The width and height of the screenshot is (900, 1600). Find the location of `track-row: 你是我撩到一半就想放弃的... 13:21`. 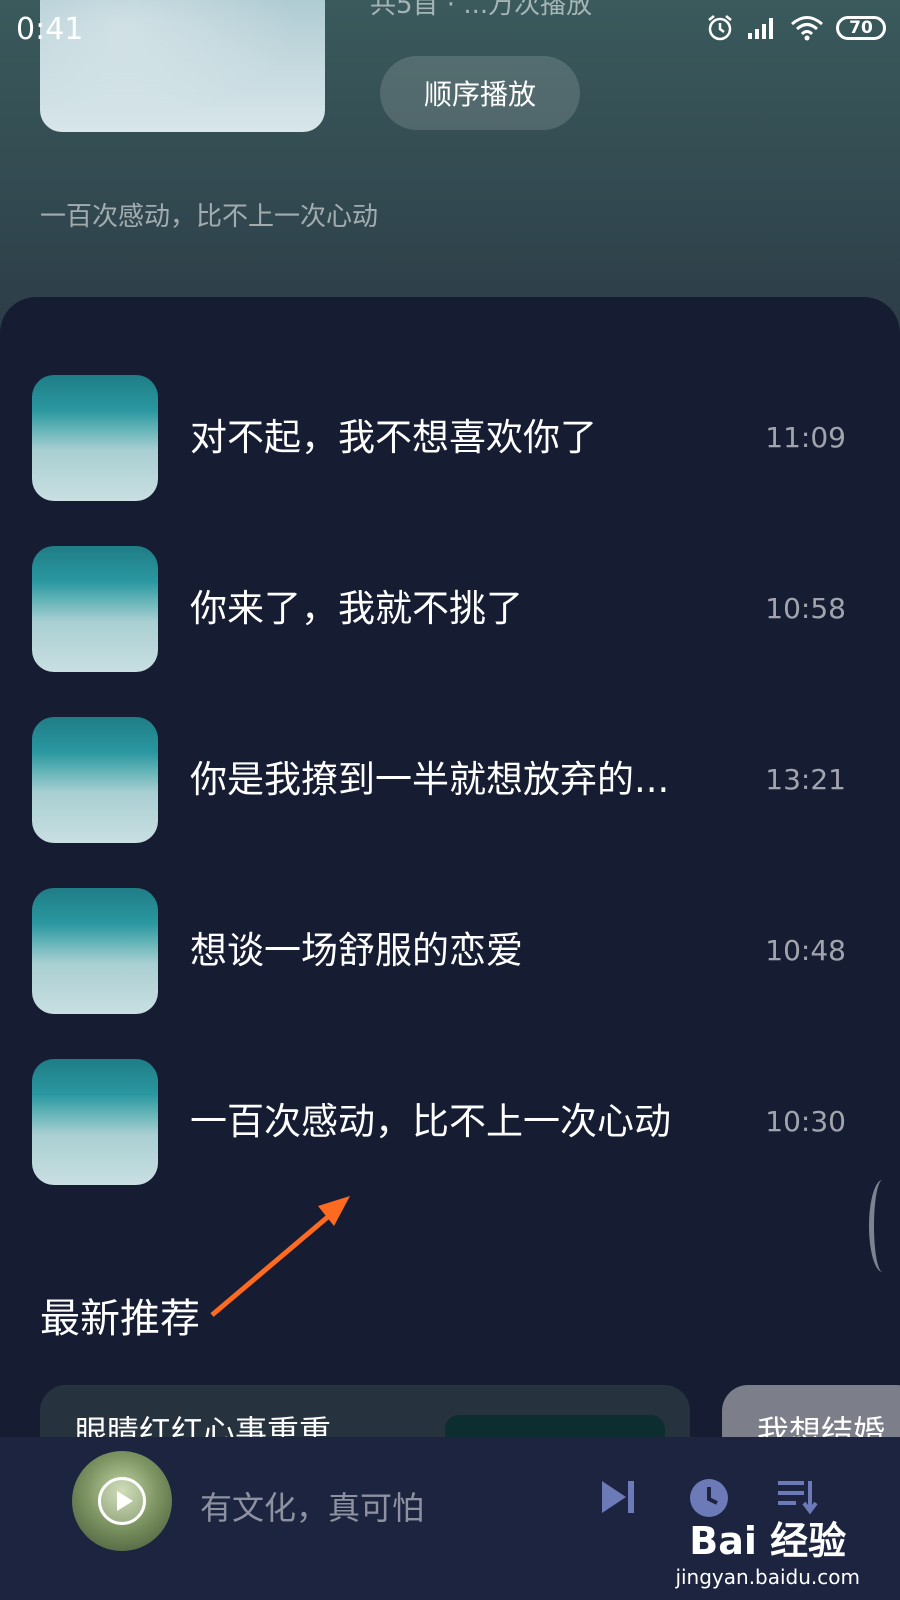

track-row: 你是我撩到一半就想放弃的... 13:21 is located at coordinates (450, 780).